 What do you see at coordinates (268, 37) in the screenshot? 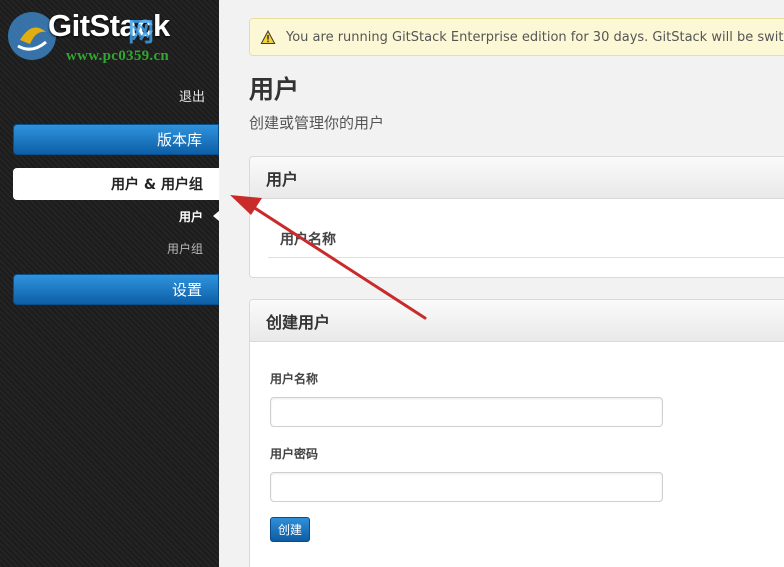
I see `warning-icon` at bounding box center [268, 37].